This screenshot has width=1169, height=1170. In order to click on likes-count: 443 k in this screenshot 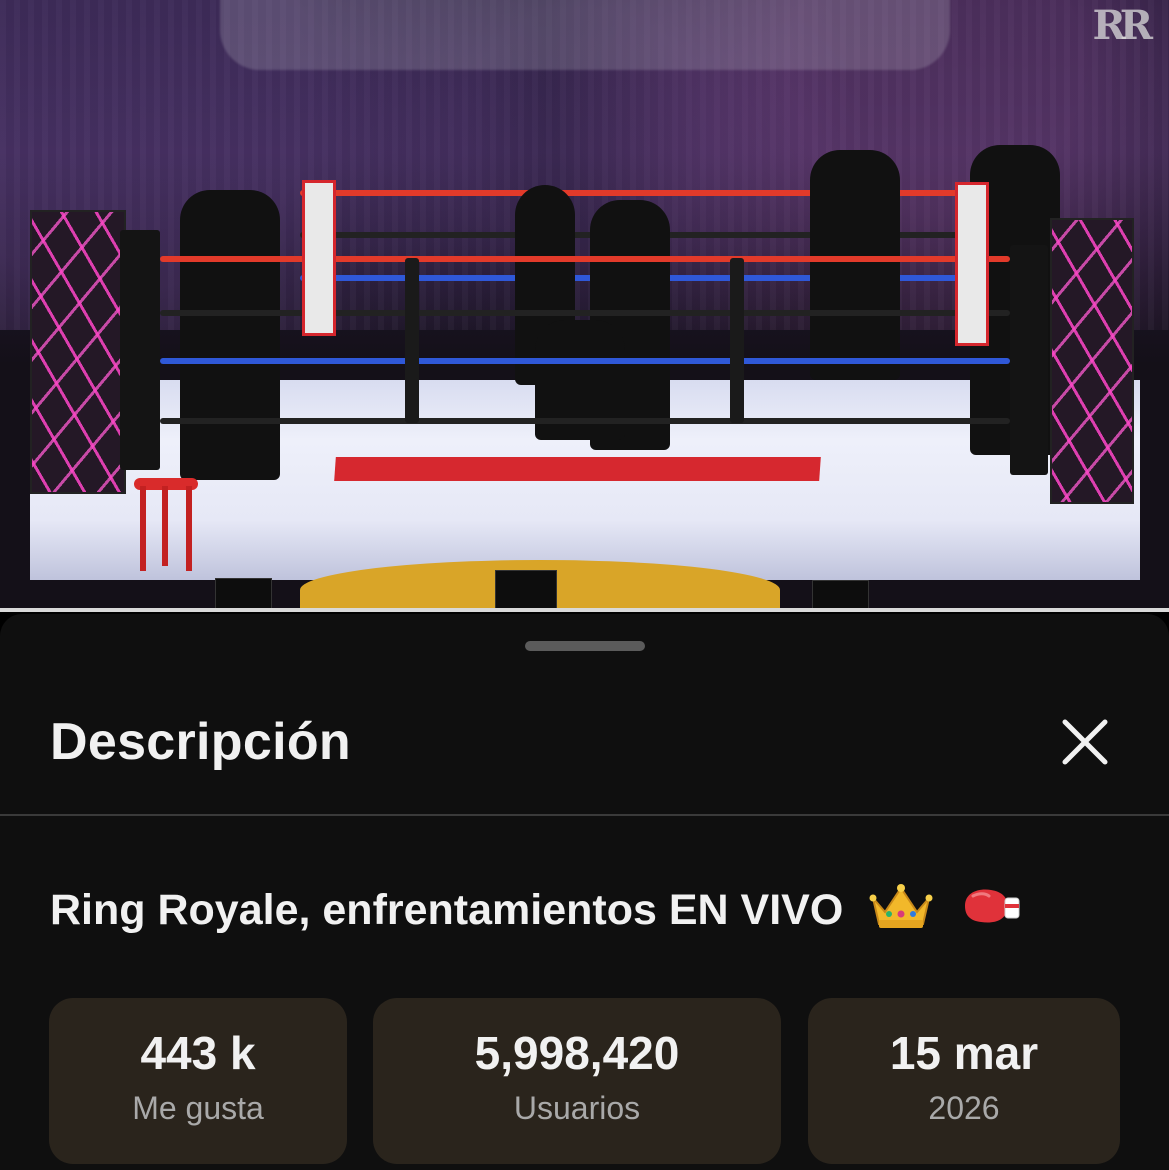, I will do `click(198, 1053)`.